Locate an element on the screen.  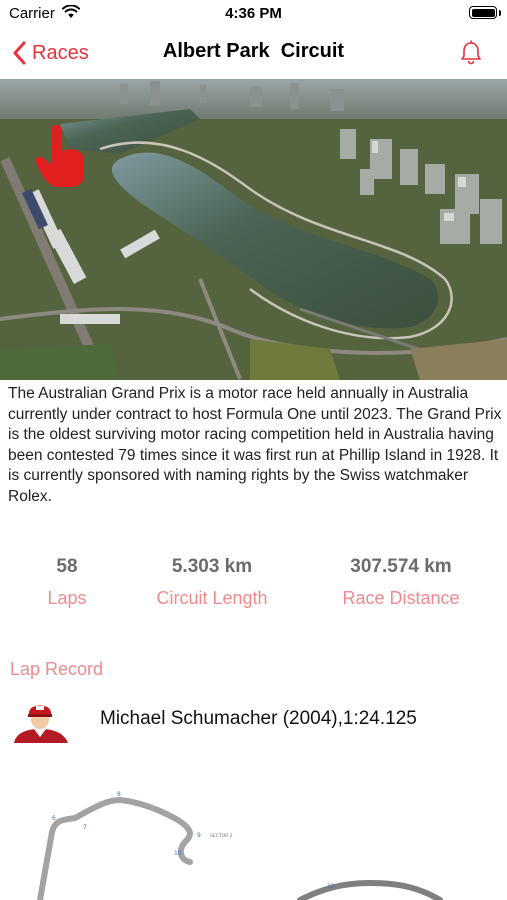
lap-record-heading: Lap Record is located at coordinates (57, 669).